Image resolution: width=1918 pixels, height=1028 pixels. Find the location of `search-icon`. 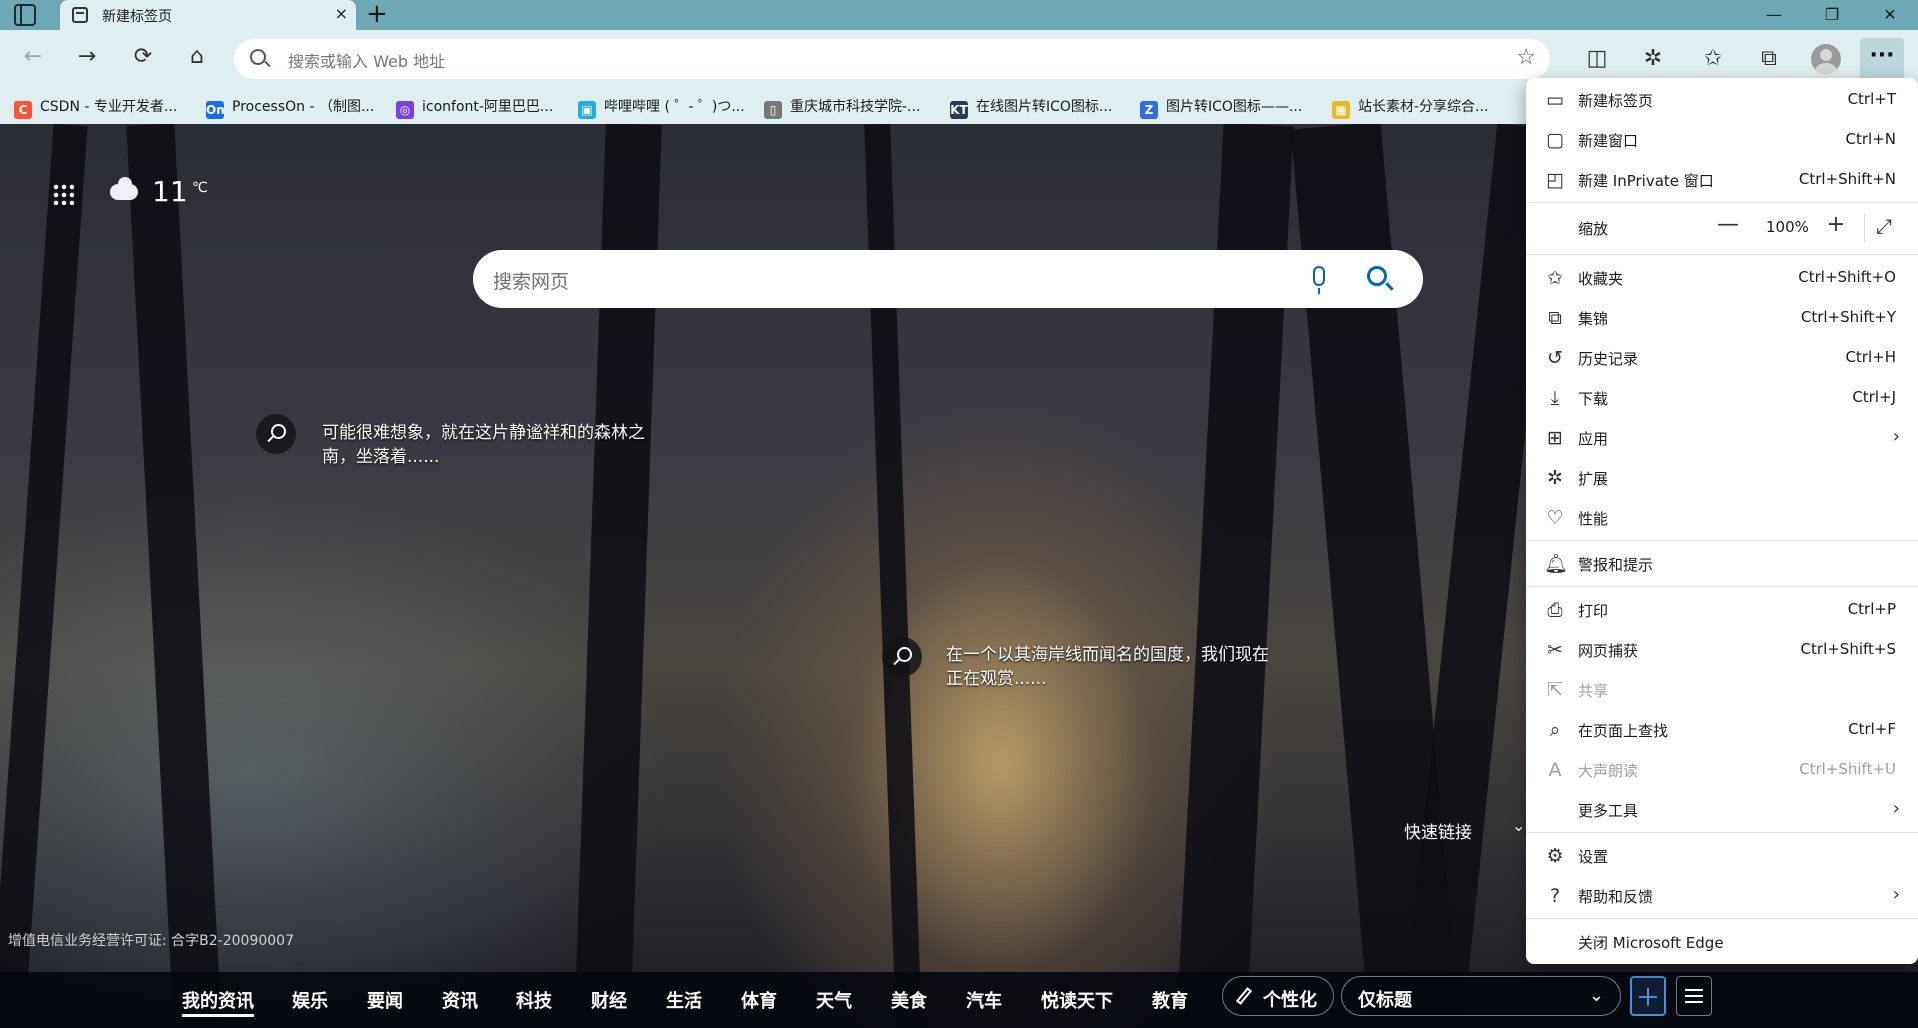

search-icon is located at coordinates (1377, 276).